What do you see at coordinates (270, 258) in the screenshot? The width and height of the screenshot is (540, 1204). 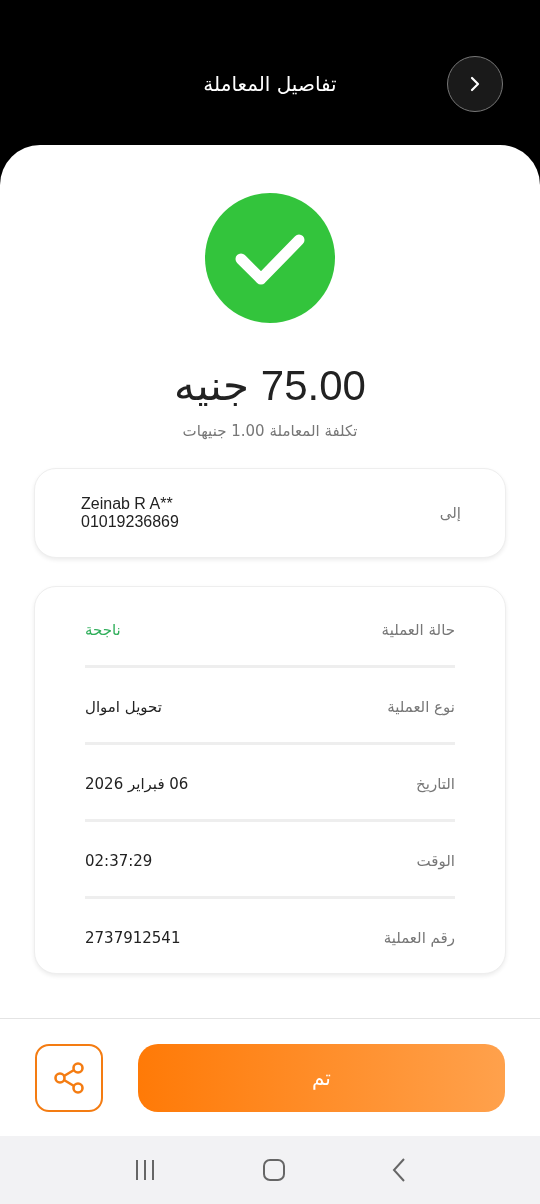 I see `success-check-icon` at bounding box center [270, 258].